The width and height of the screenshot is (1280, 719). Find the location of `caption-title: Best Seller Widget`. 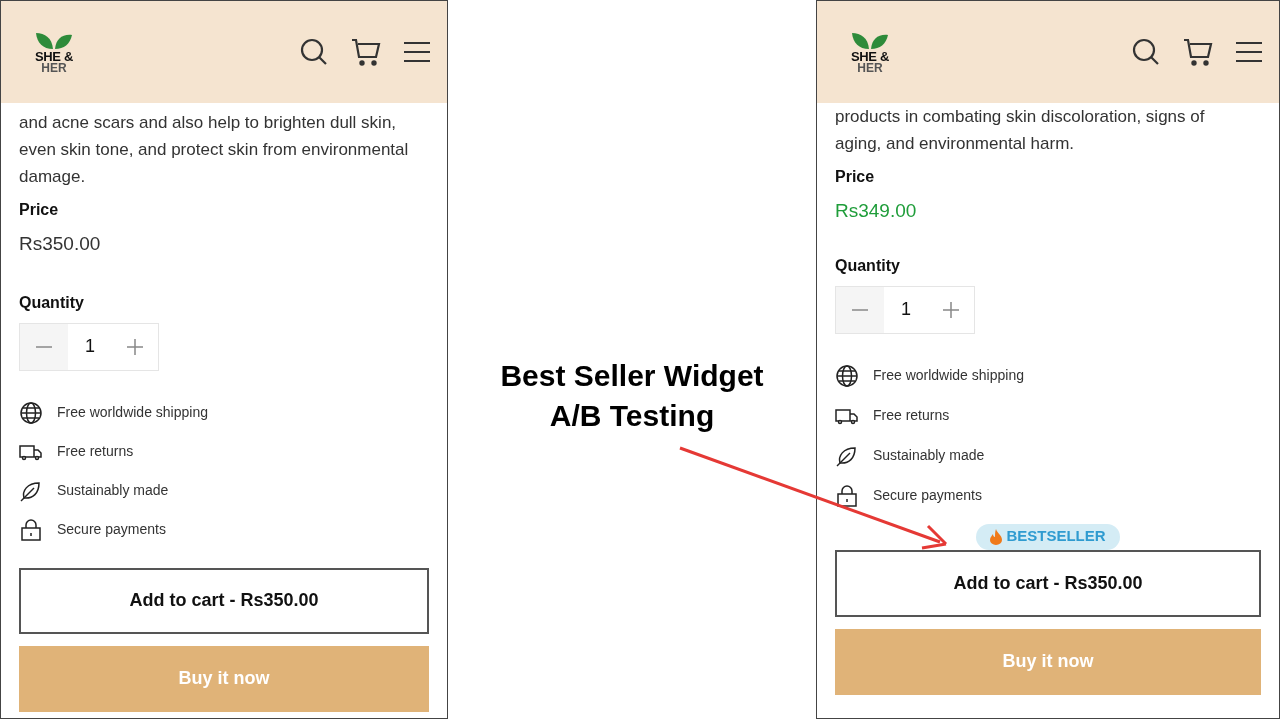

caption-title: Best Seller Widget is located at coordinates (632, 376).